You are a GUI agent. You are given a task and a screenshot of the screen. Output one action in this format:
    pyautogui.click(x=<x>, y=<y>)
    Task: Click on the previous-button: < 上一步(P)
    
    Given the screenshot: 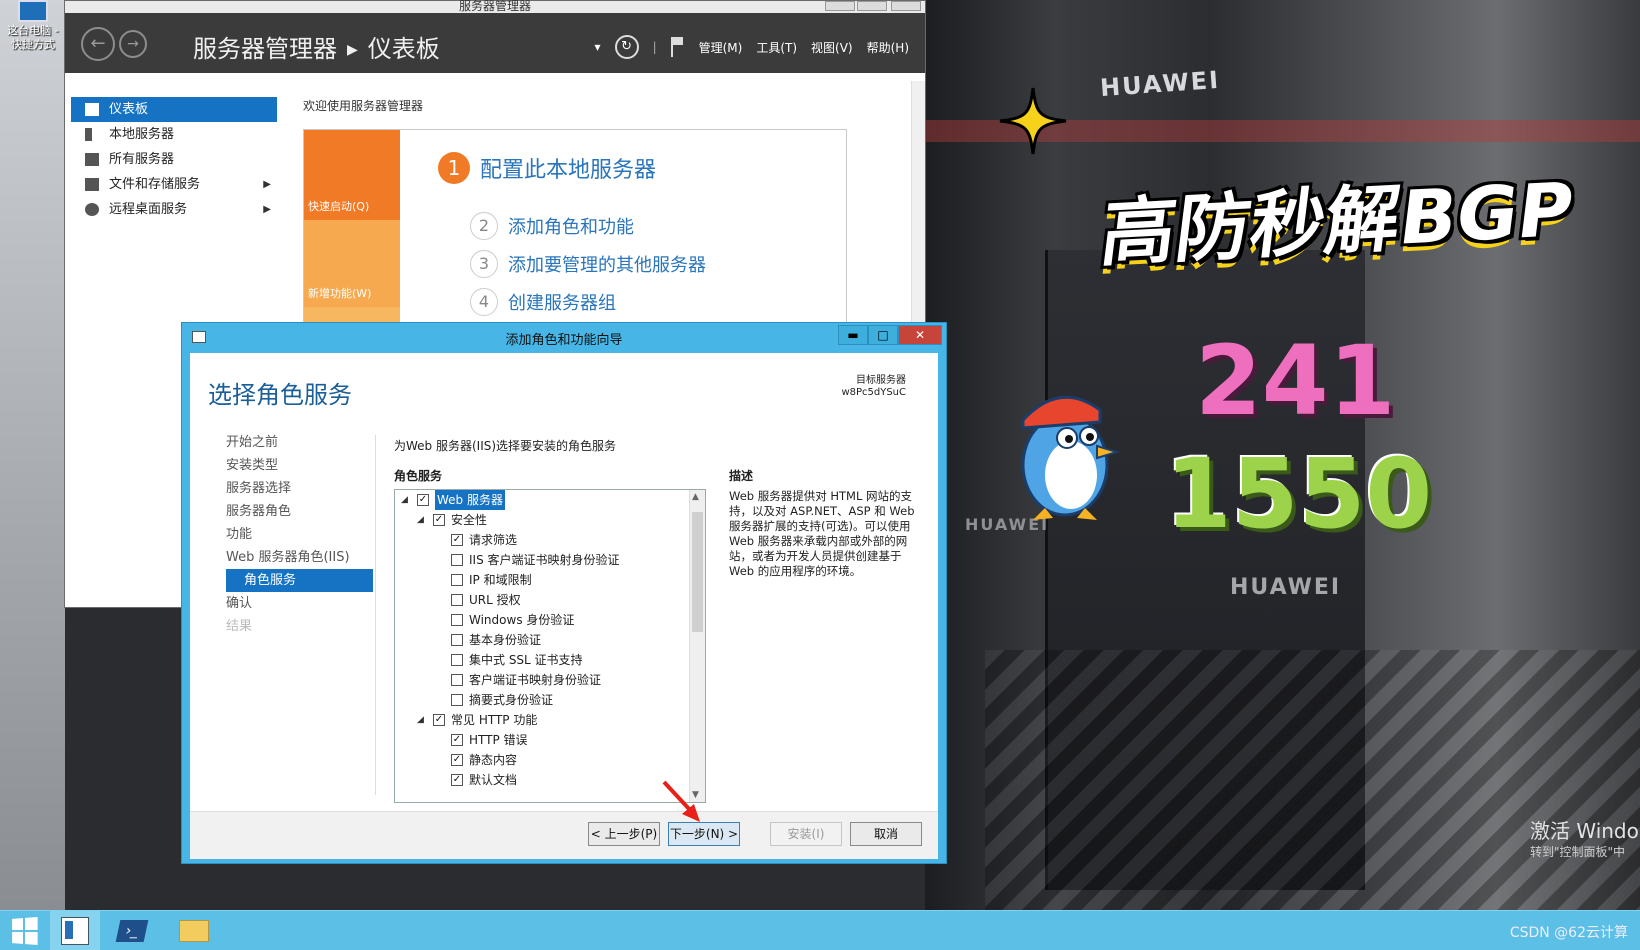 What is the action you would take?
    pyautogui.click(x=624, y=834)
    